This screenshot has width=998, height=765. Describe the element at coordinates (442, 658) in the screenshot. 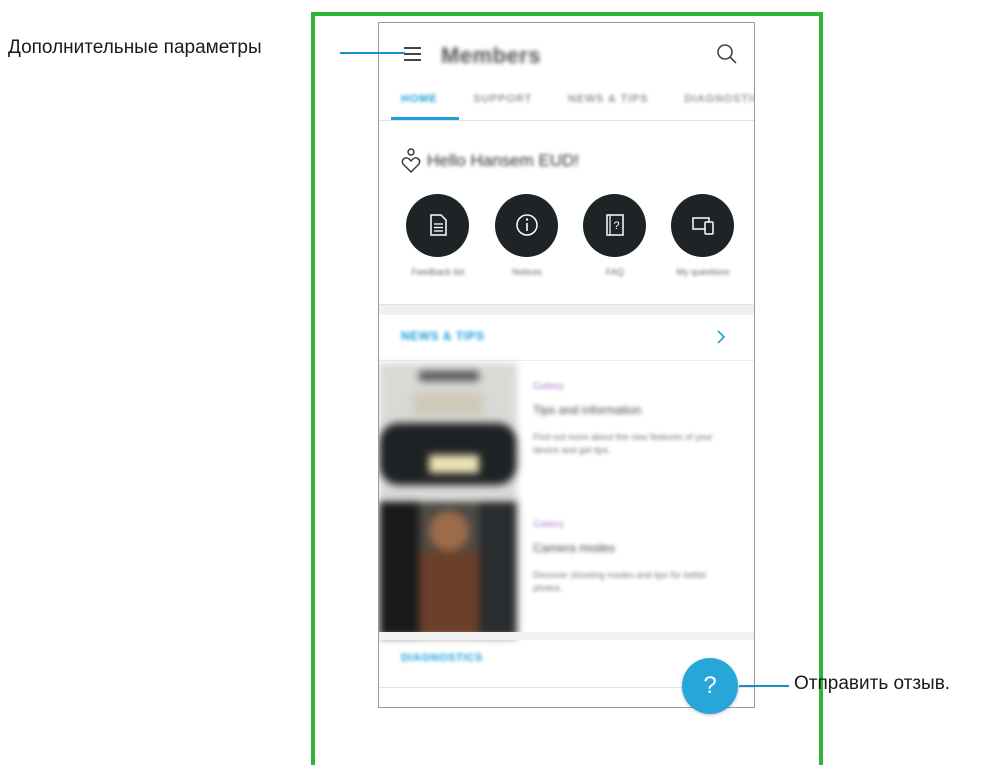

I see `diagnostics-title: DIAGNOSTICS` at that location.